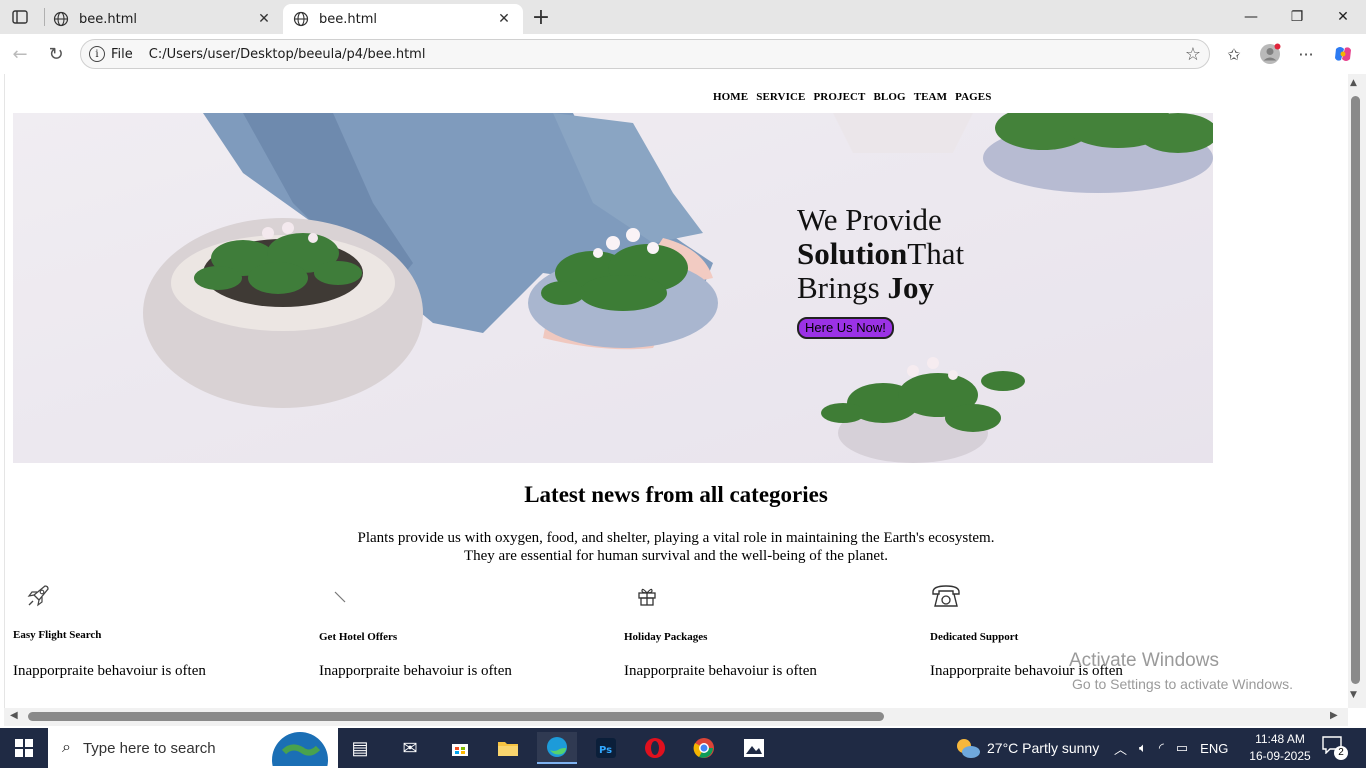 This screenshot has height=768, width=1366. Describe the element at coordinates (410, 748) in the screenshot. I see `mail-icon: ✉` at that location.